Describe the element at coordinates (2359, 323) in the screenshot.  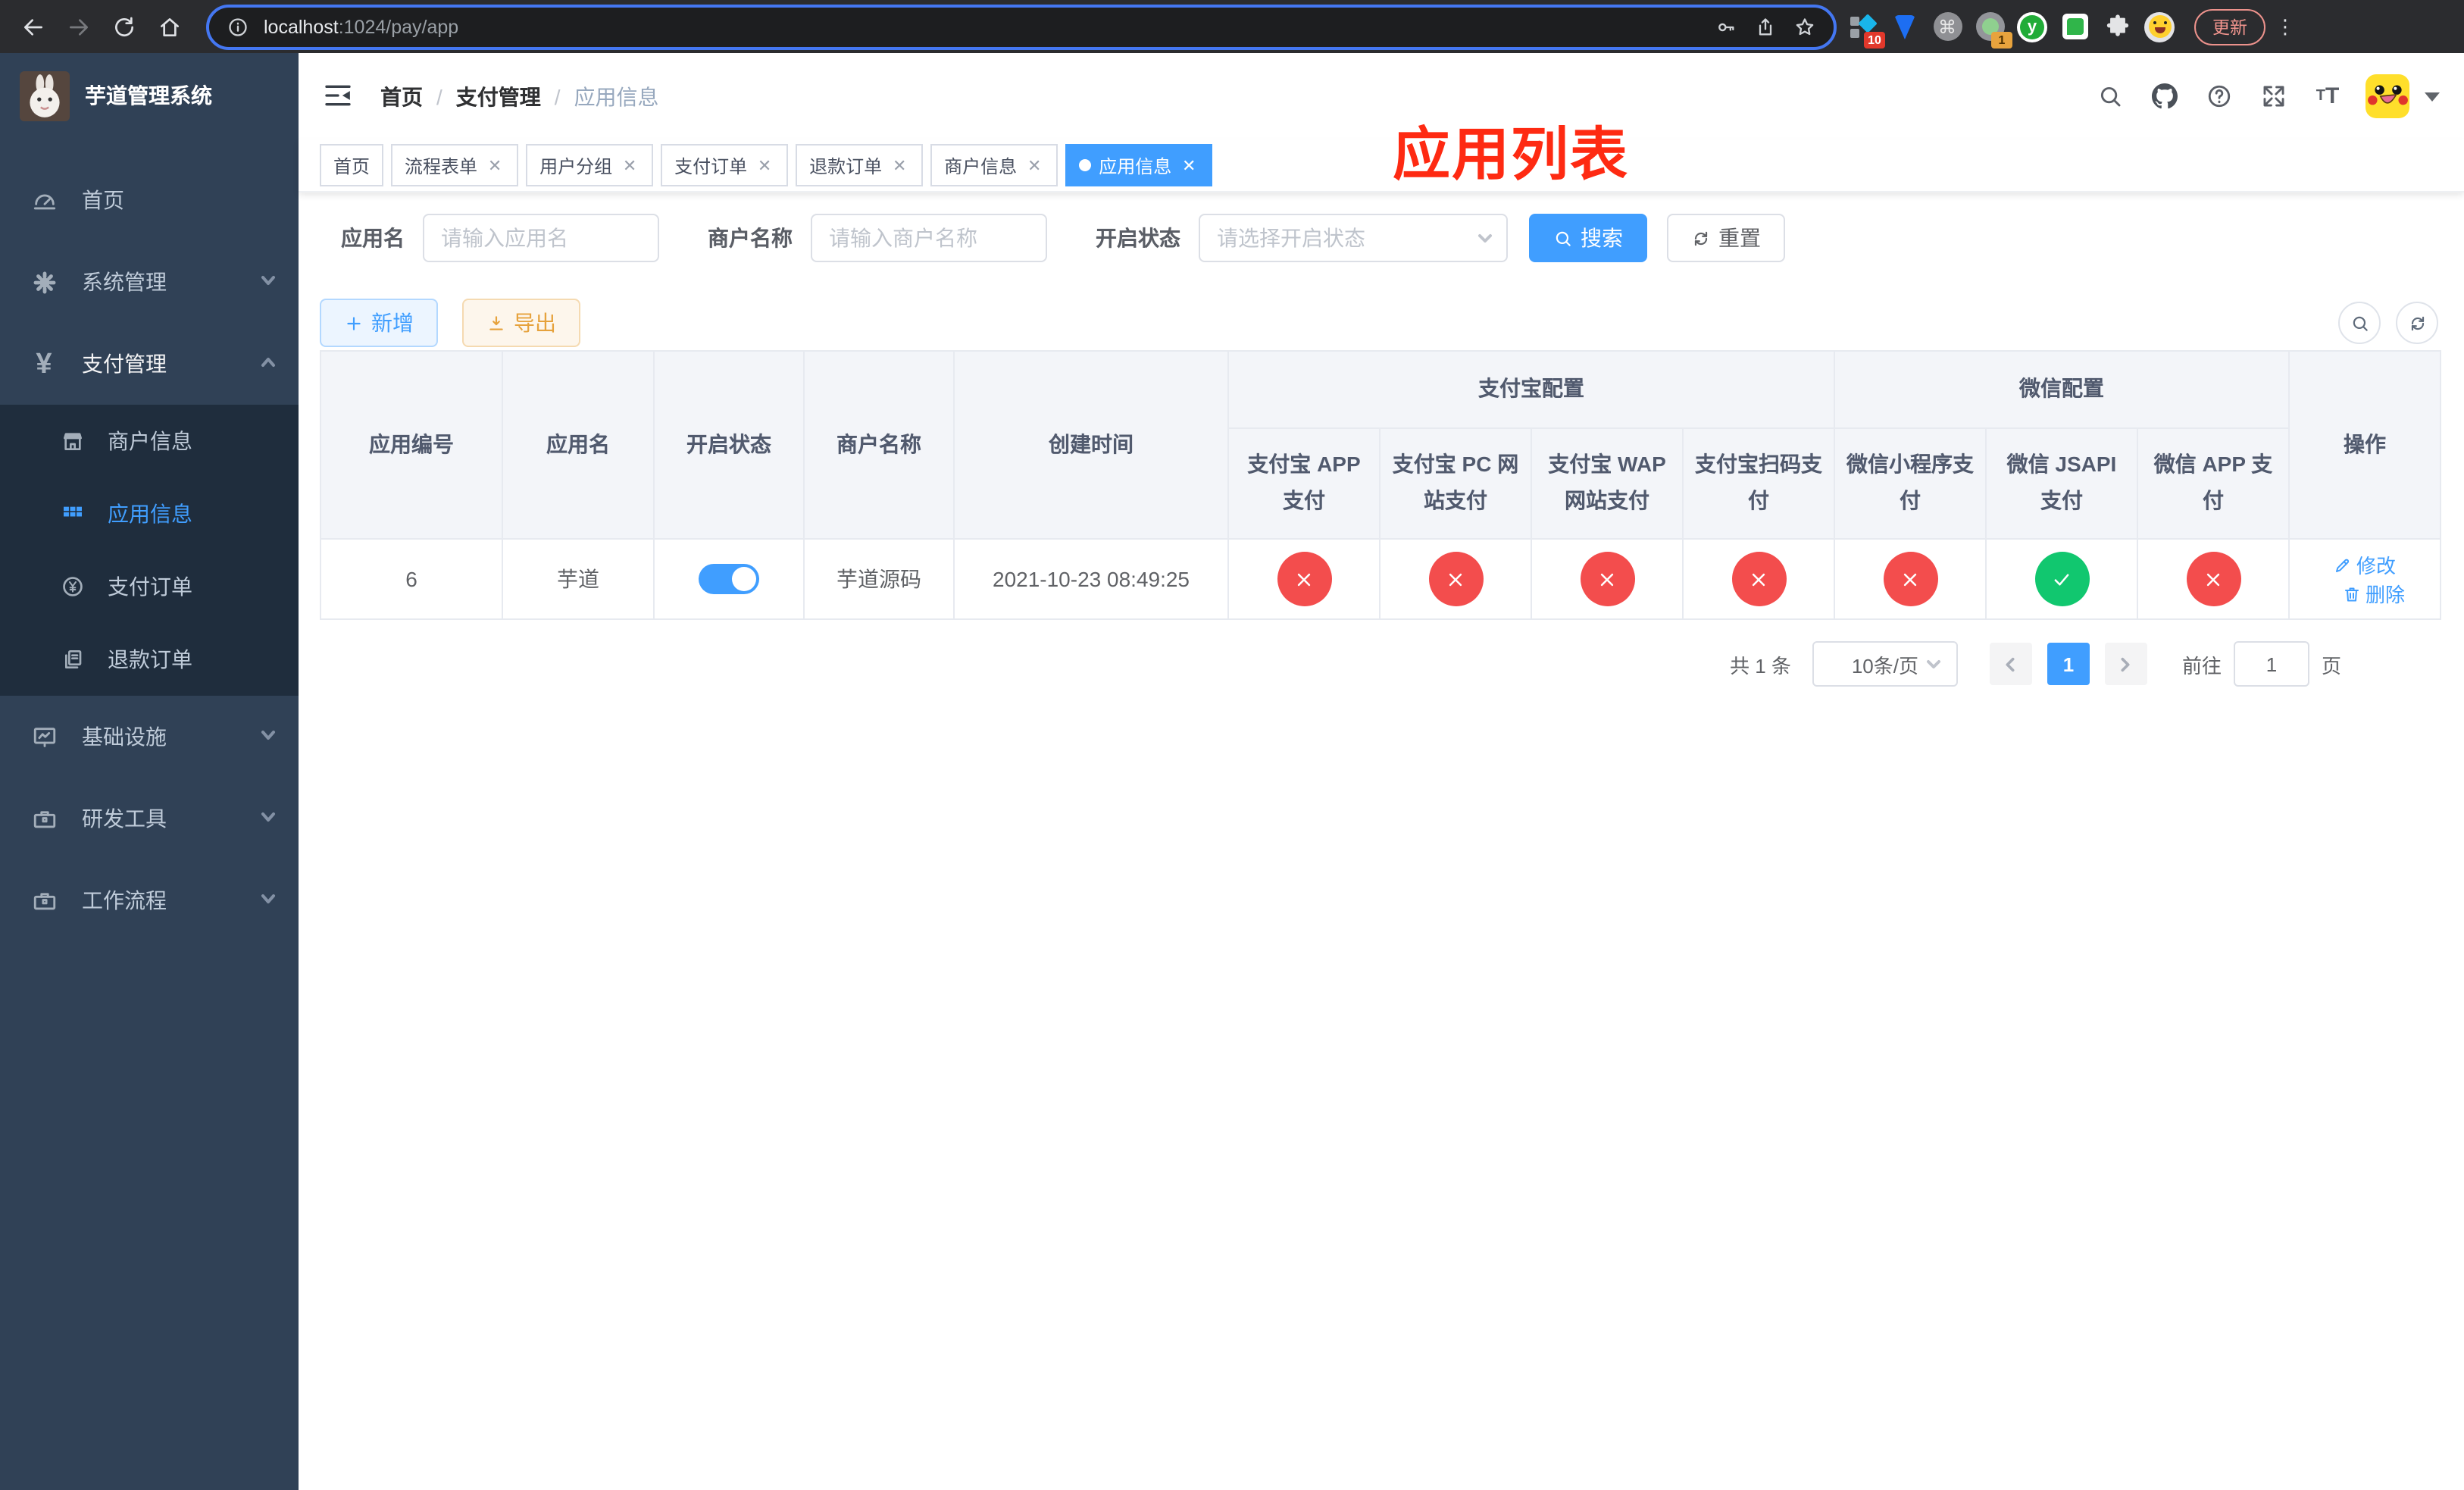
I see `toggle-search-button` at that location.